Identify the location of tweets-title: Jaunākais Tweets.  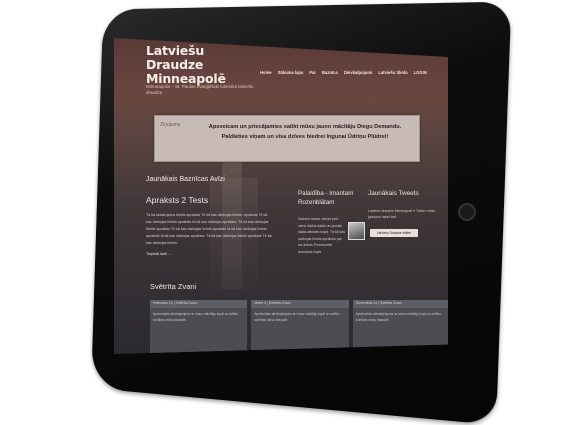
(393, 193).